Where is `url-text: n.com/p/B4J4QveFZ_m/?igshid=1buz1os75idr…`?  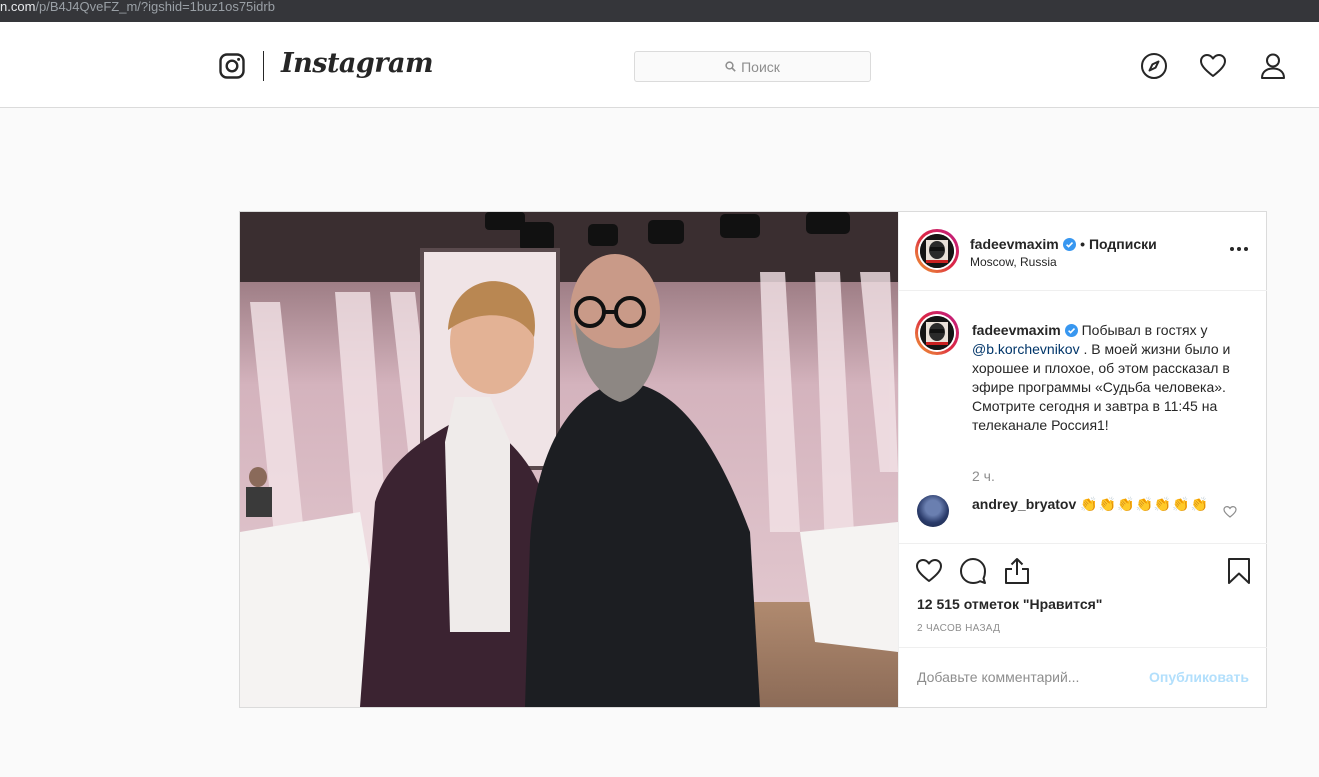
url-text: n.com/p/B4J4QveFZ_m/?igshid=1buz1os75idr… is located at coordinates (137, 8).